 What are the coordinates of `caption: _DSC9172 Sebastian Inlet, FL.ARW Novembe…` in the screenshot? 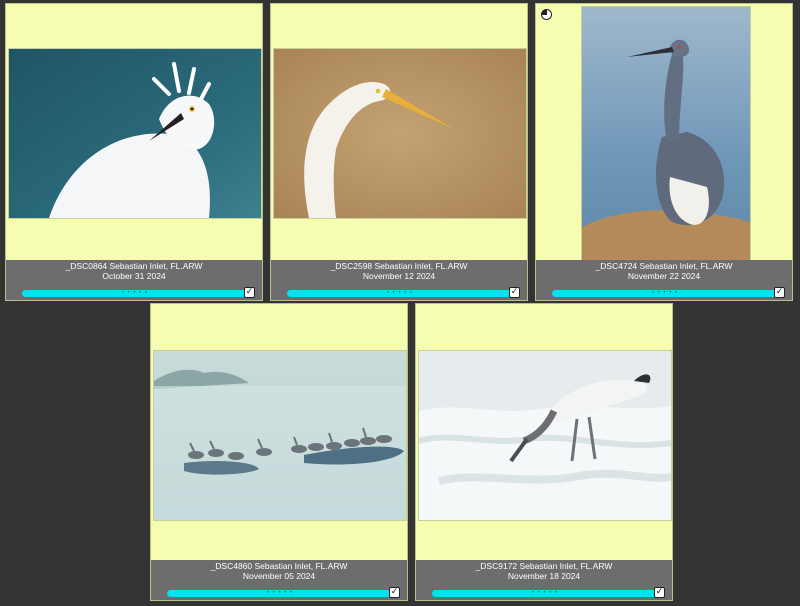 It's located at (544, 580).